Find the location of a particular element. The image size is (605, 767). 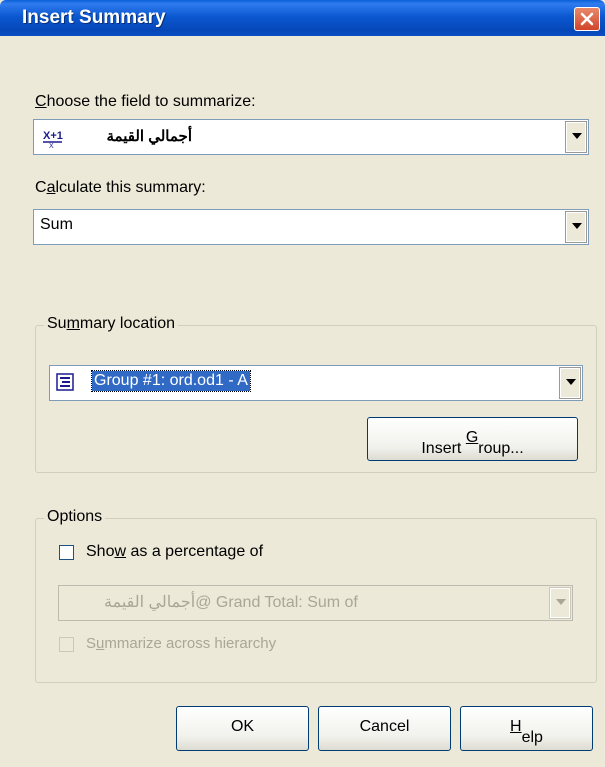

show-pct-accesskey: w is located at coordinates (120, 551).